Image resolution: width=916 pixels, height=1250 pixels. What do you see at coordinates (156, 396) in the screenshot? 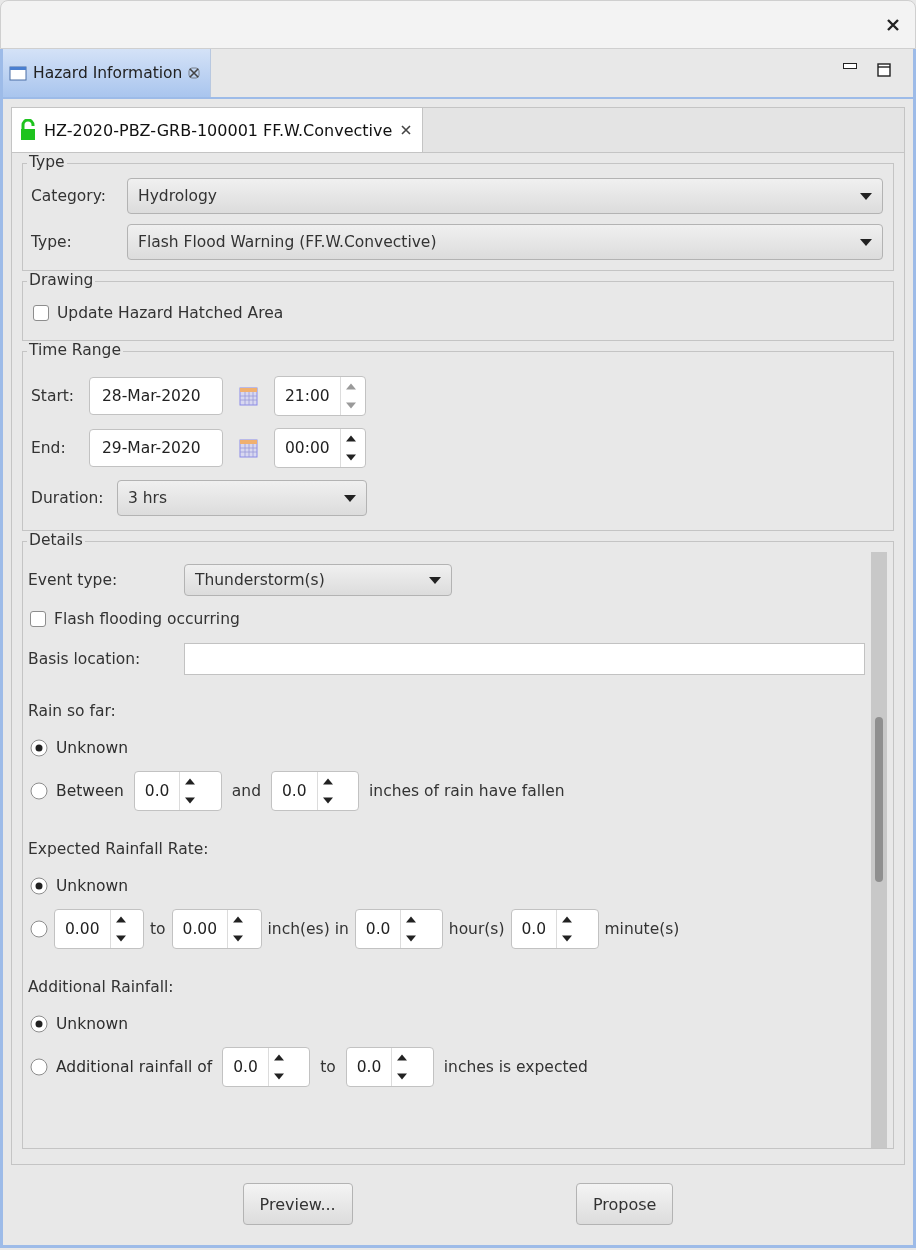
I see `date-field: 28-Mar-2020` at bounding box center [156, 396].